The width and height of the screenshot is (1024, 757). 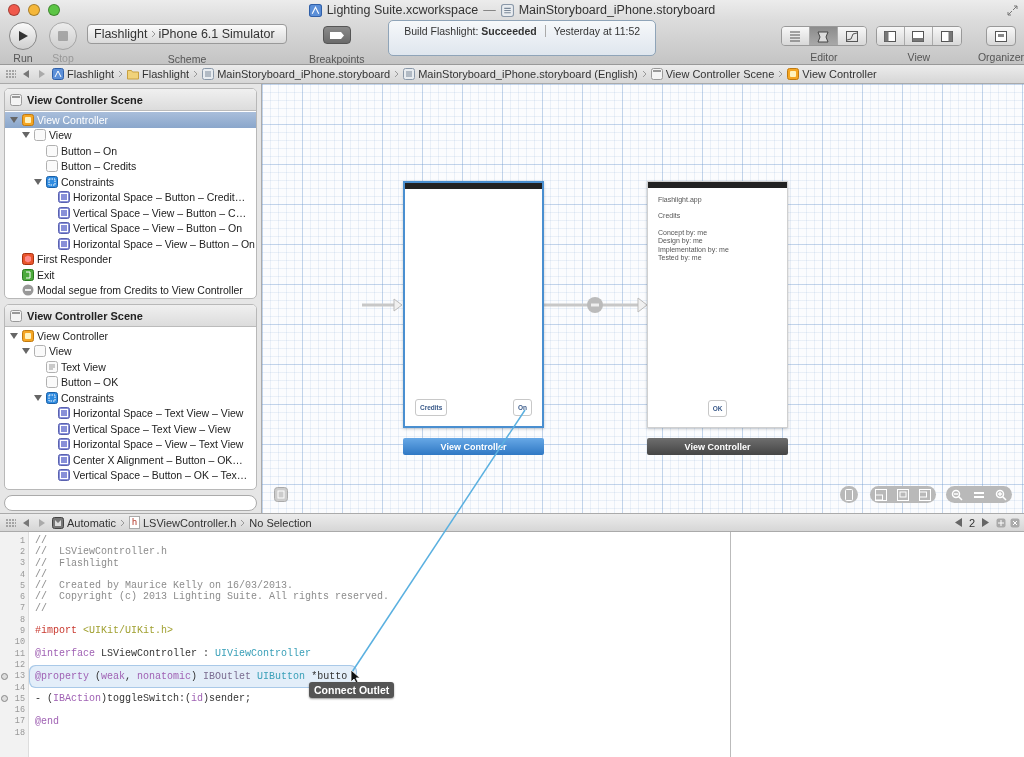 What do you see at coordinates (28, 259) in the screenshot?
I see `cube-icon` at bounding box center [28, 259].